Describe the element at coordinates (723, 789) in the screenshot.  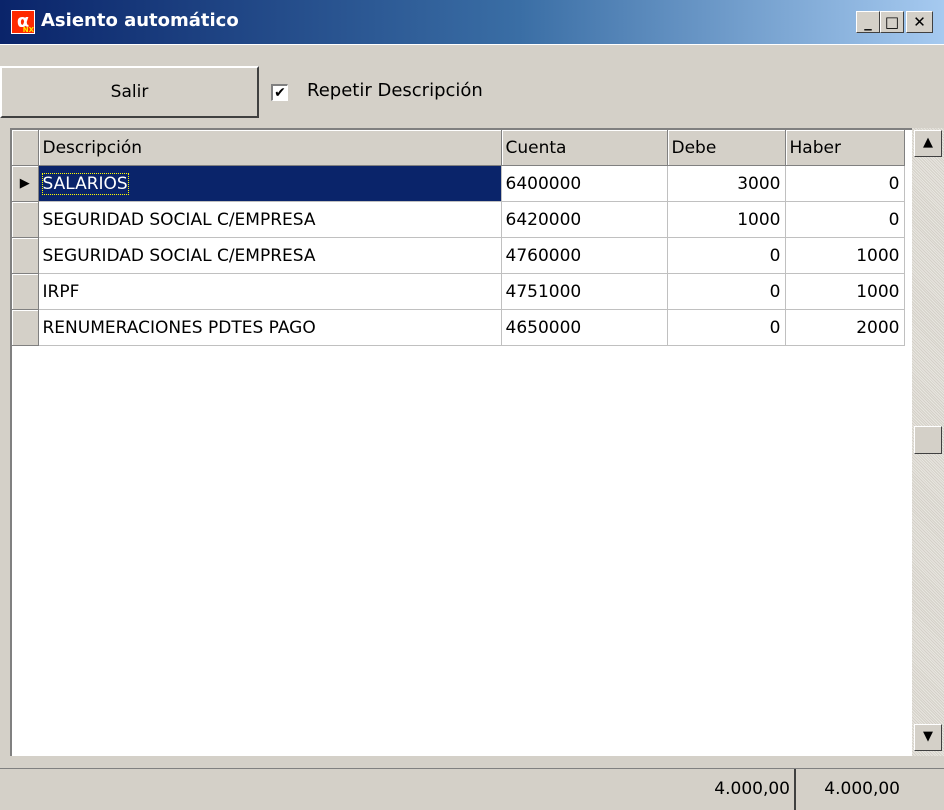
I see `total-debe: 4.000,00` at that location.